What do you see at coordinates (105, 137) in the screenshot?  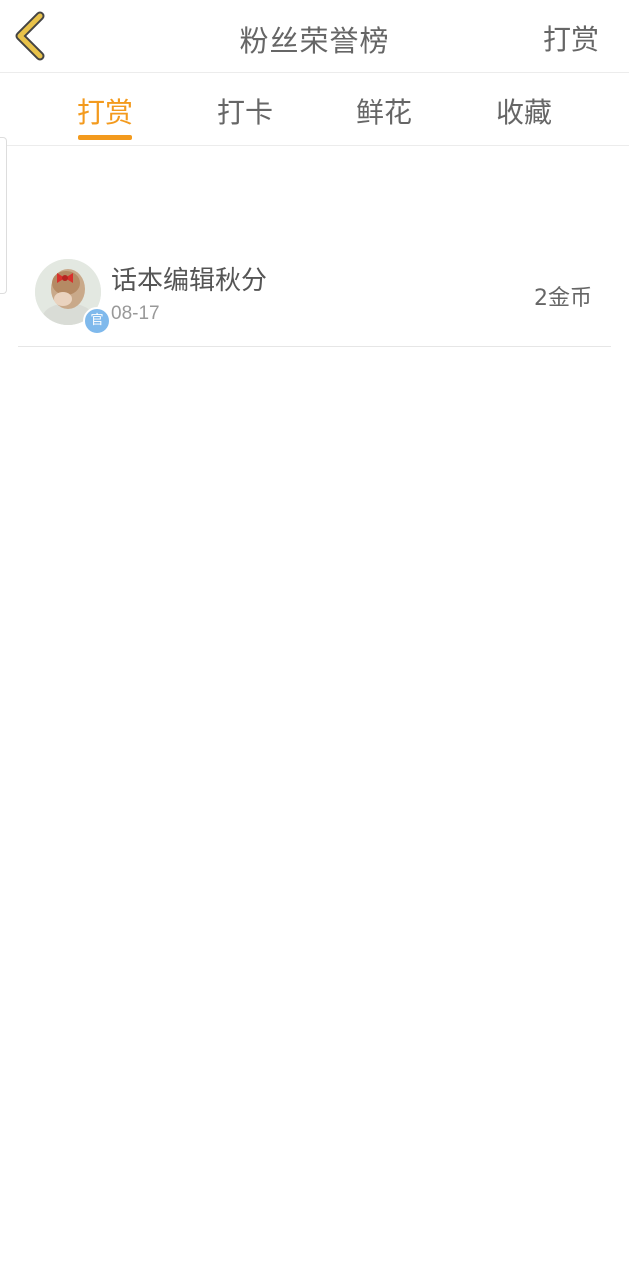 I see `active-tab-indicator` at bounding box center [105, 137].